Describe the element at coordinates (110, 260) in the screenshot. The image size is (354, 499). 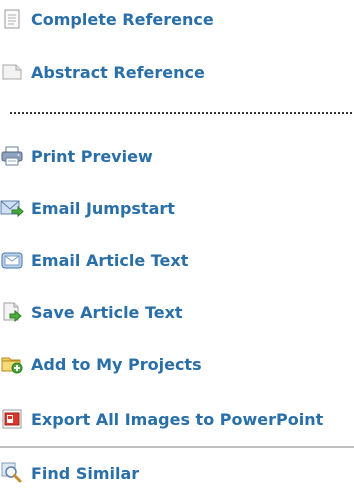
I see `email-article-text-label: Email Article Text` at that location.